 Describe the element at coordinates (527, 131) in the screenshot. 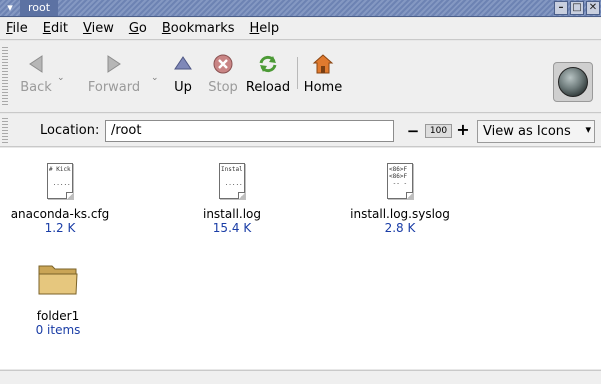

I see `view-as-label: View as Icons` at that location.